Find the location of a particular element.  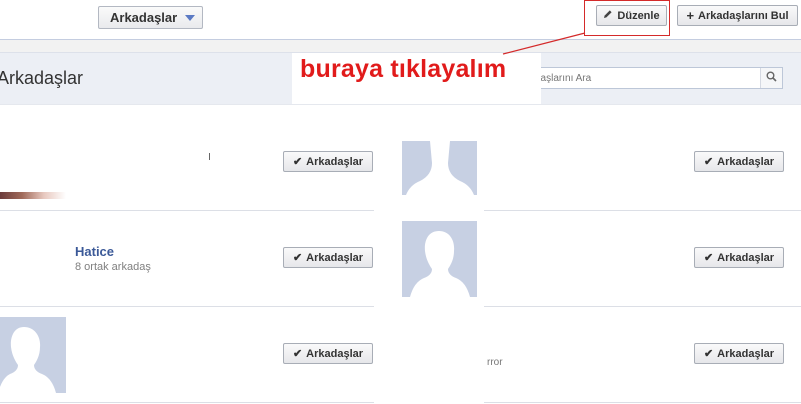

search-icon is located at coordinates (771, 78).